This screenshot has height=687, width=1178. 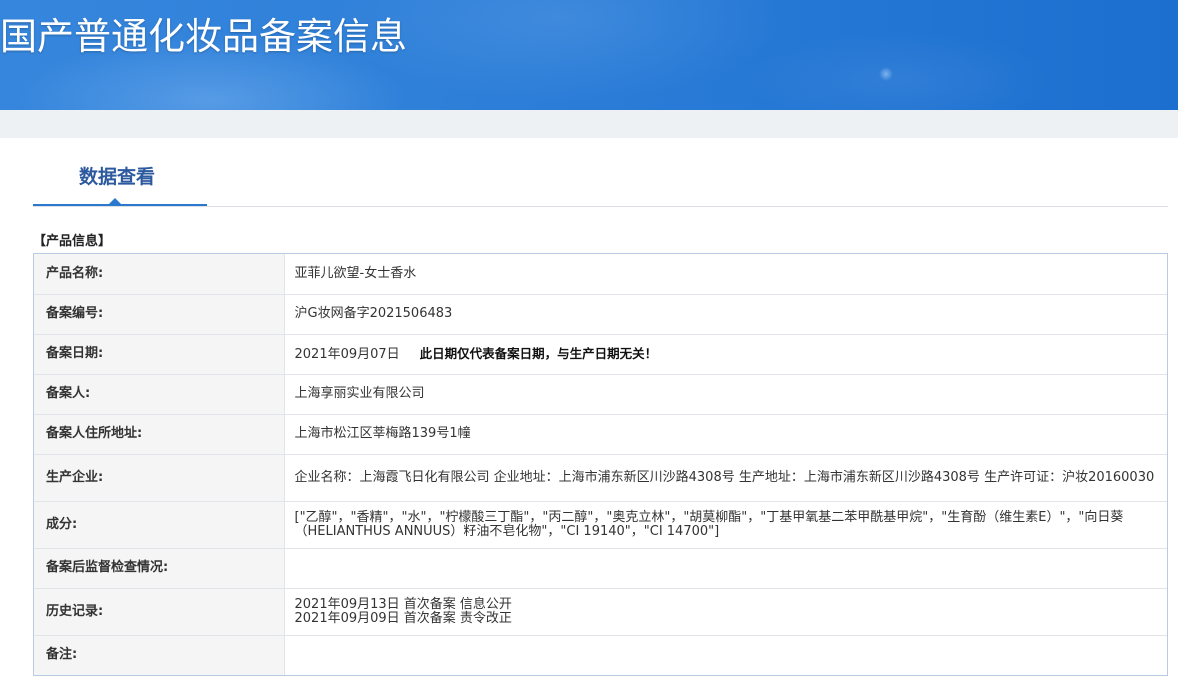 I want to click on section-title: 【产品信息】, so click(x=72, y=241).